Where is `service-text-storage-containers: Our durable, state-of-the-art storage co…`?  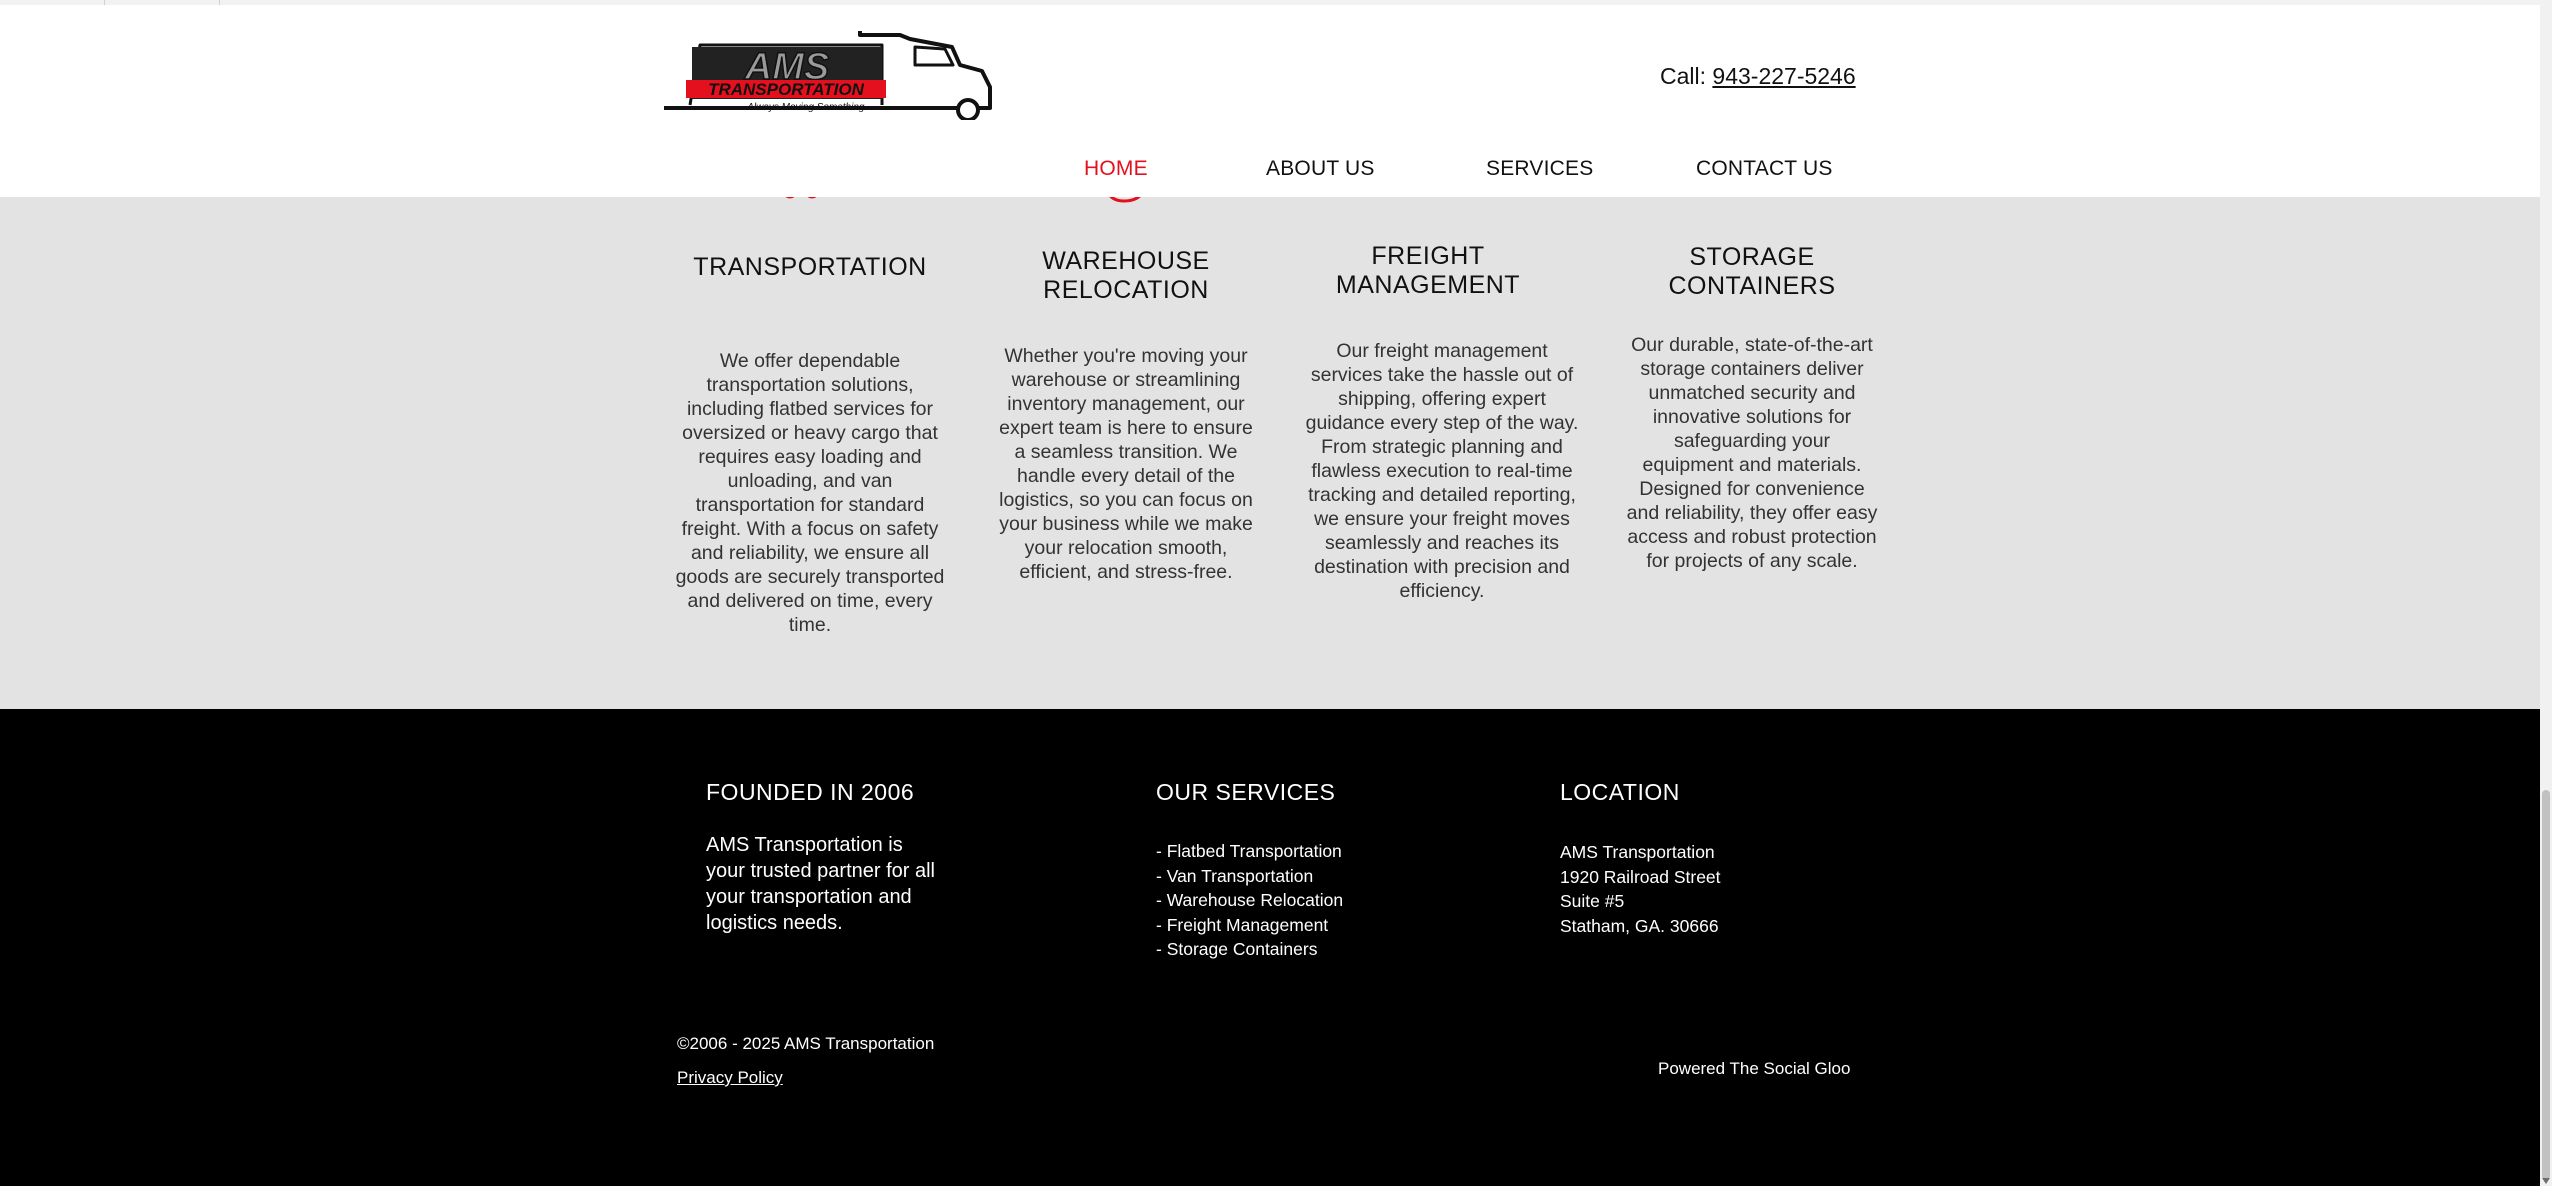
service-text-storage-containers: Our durable, state-of-the-art storage co… is located at coordinates (1752, 453).